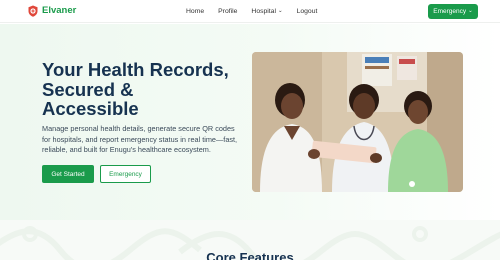  I want to click on emergency-button: Emergency, so click(125, 174).